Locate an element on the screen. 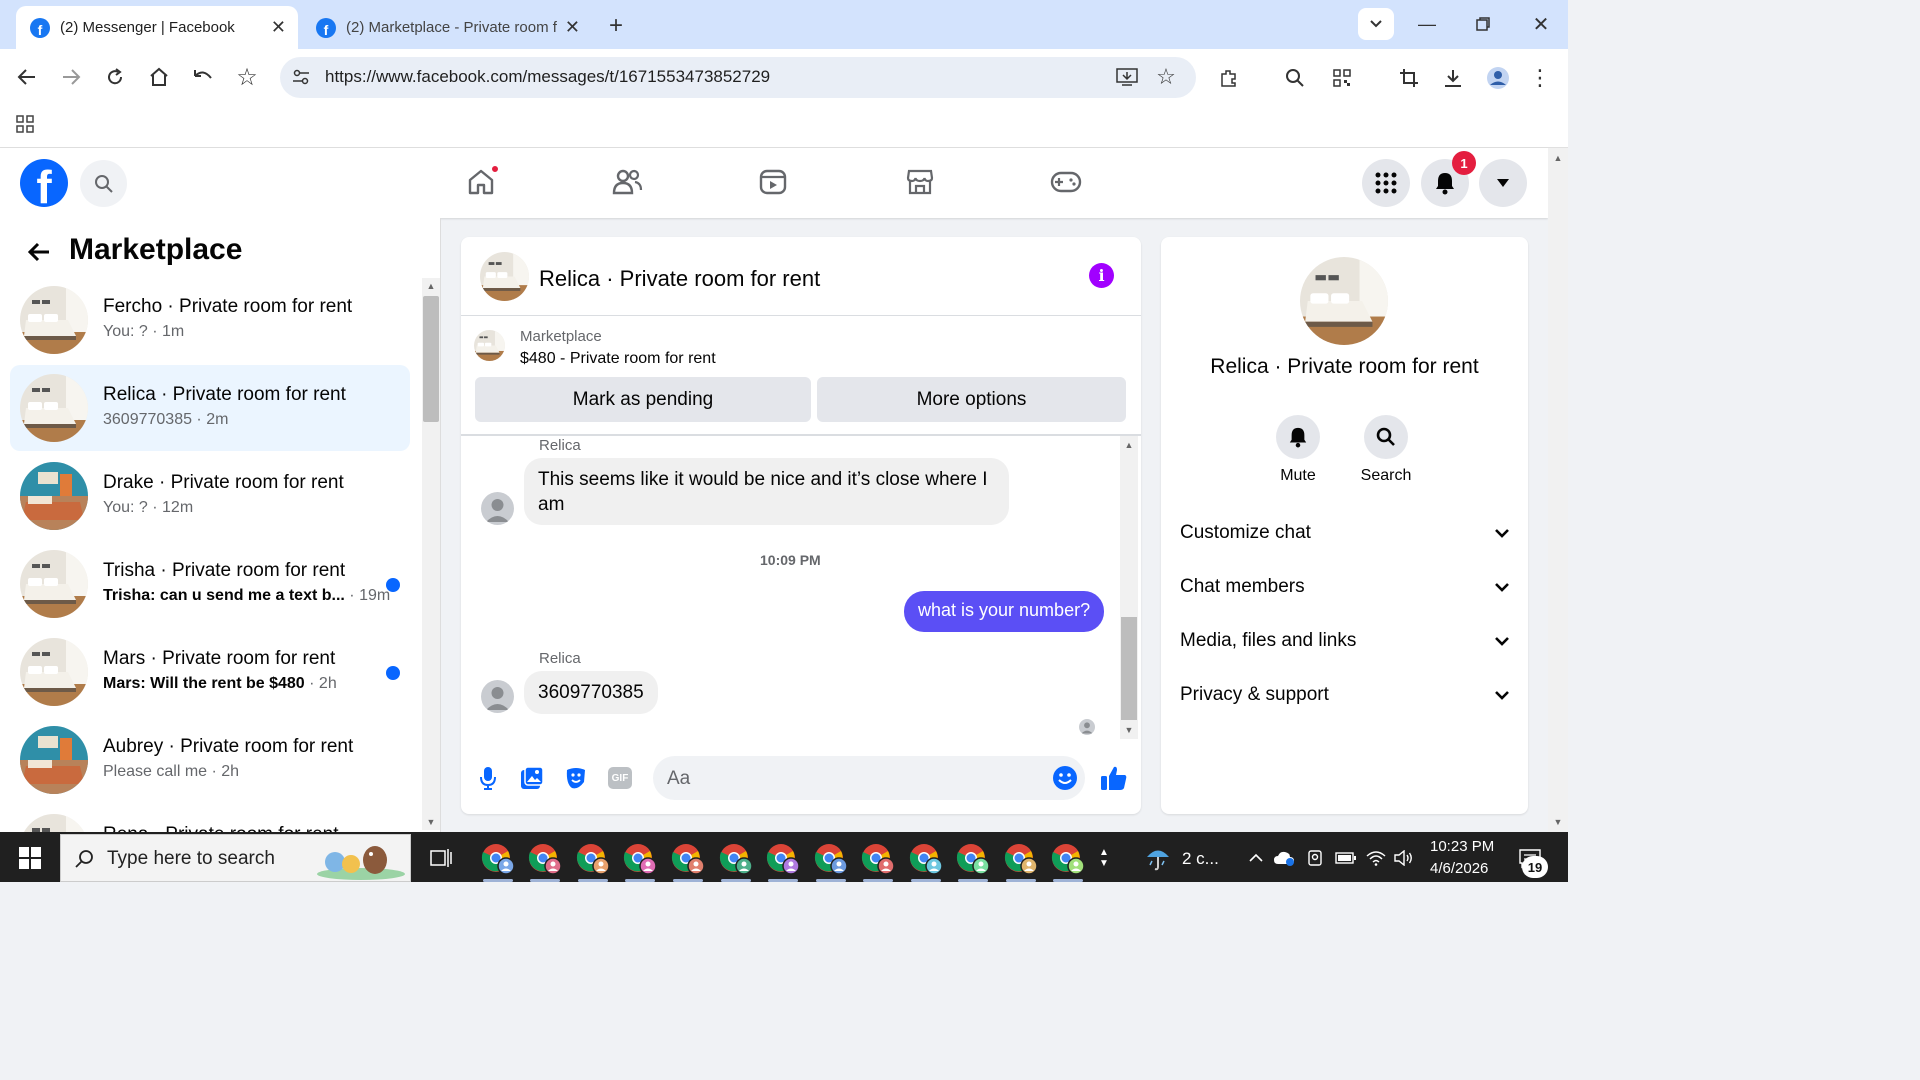  media-files-links-row: Media, files and links is located at coordinates (1345, 641).